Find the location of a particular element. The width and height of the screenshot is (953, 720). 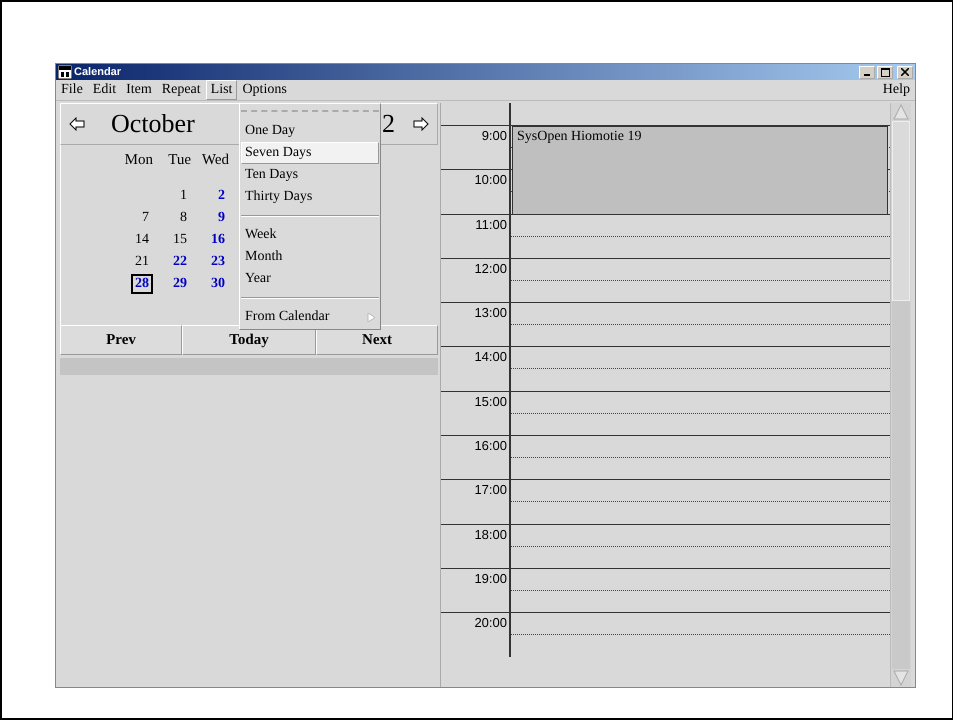

window-title: Calendar is located at coordinates (98, 72).